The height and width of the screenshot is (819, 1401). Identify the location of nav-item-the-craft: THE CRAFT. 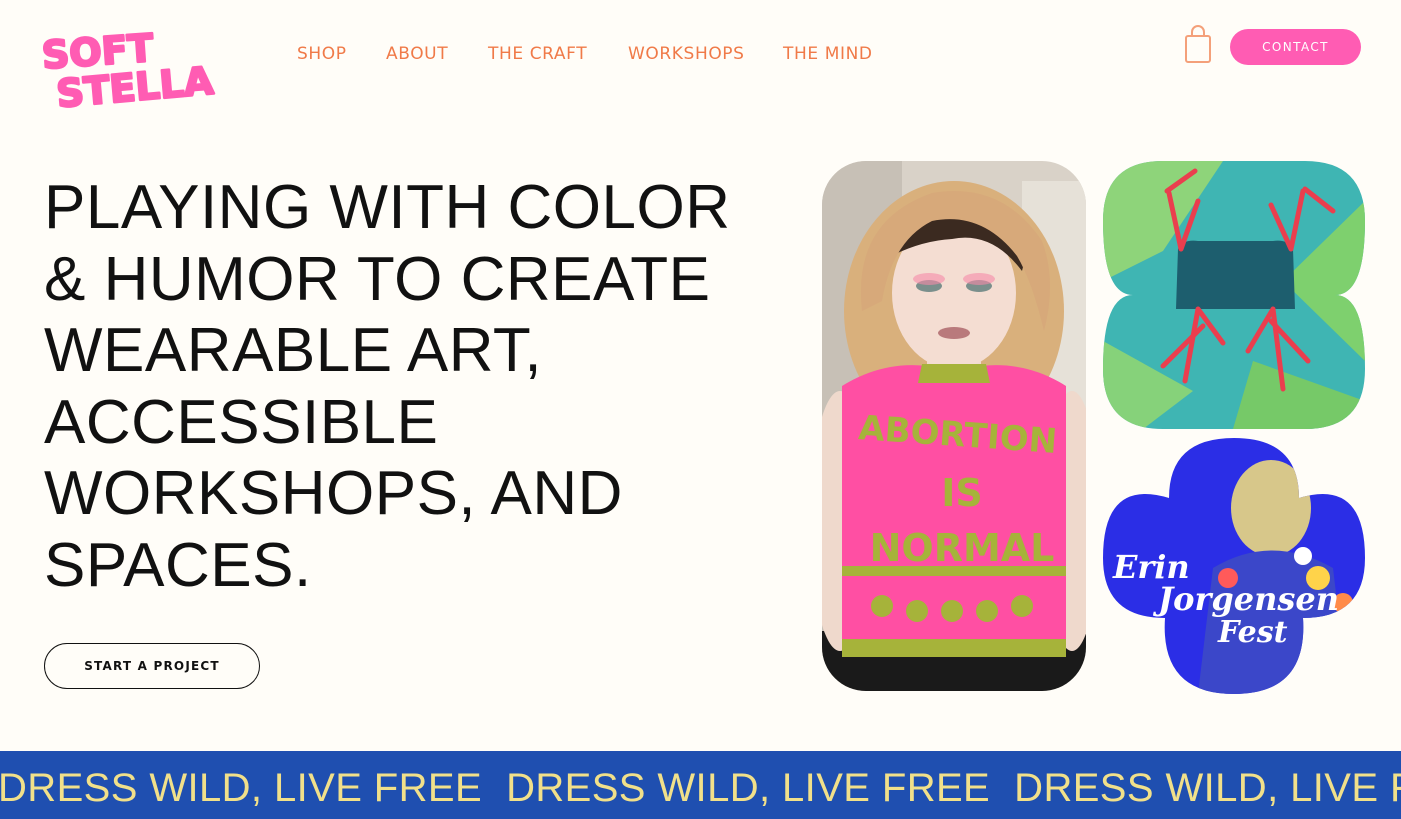
(537, 54).